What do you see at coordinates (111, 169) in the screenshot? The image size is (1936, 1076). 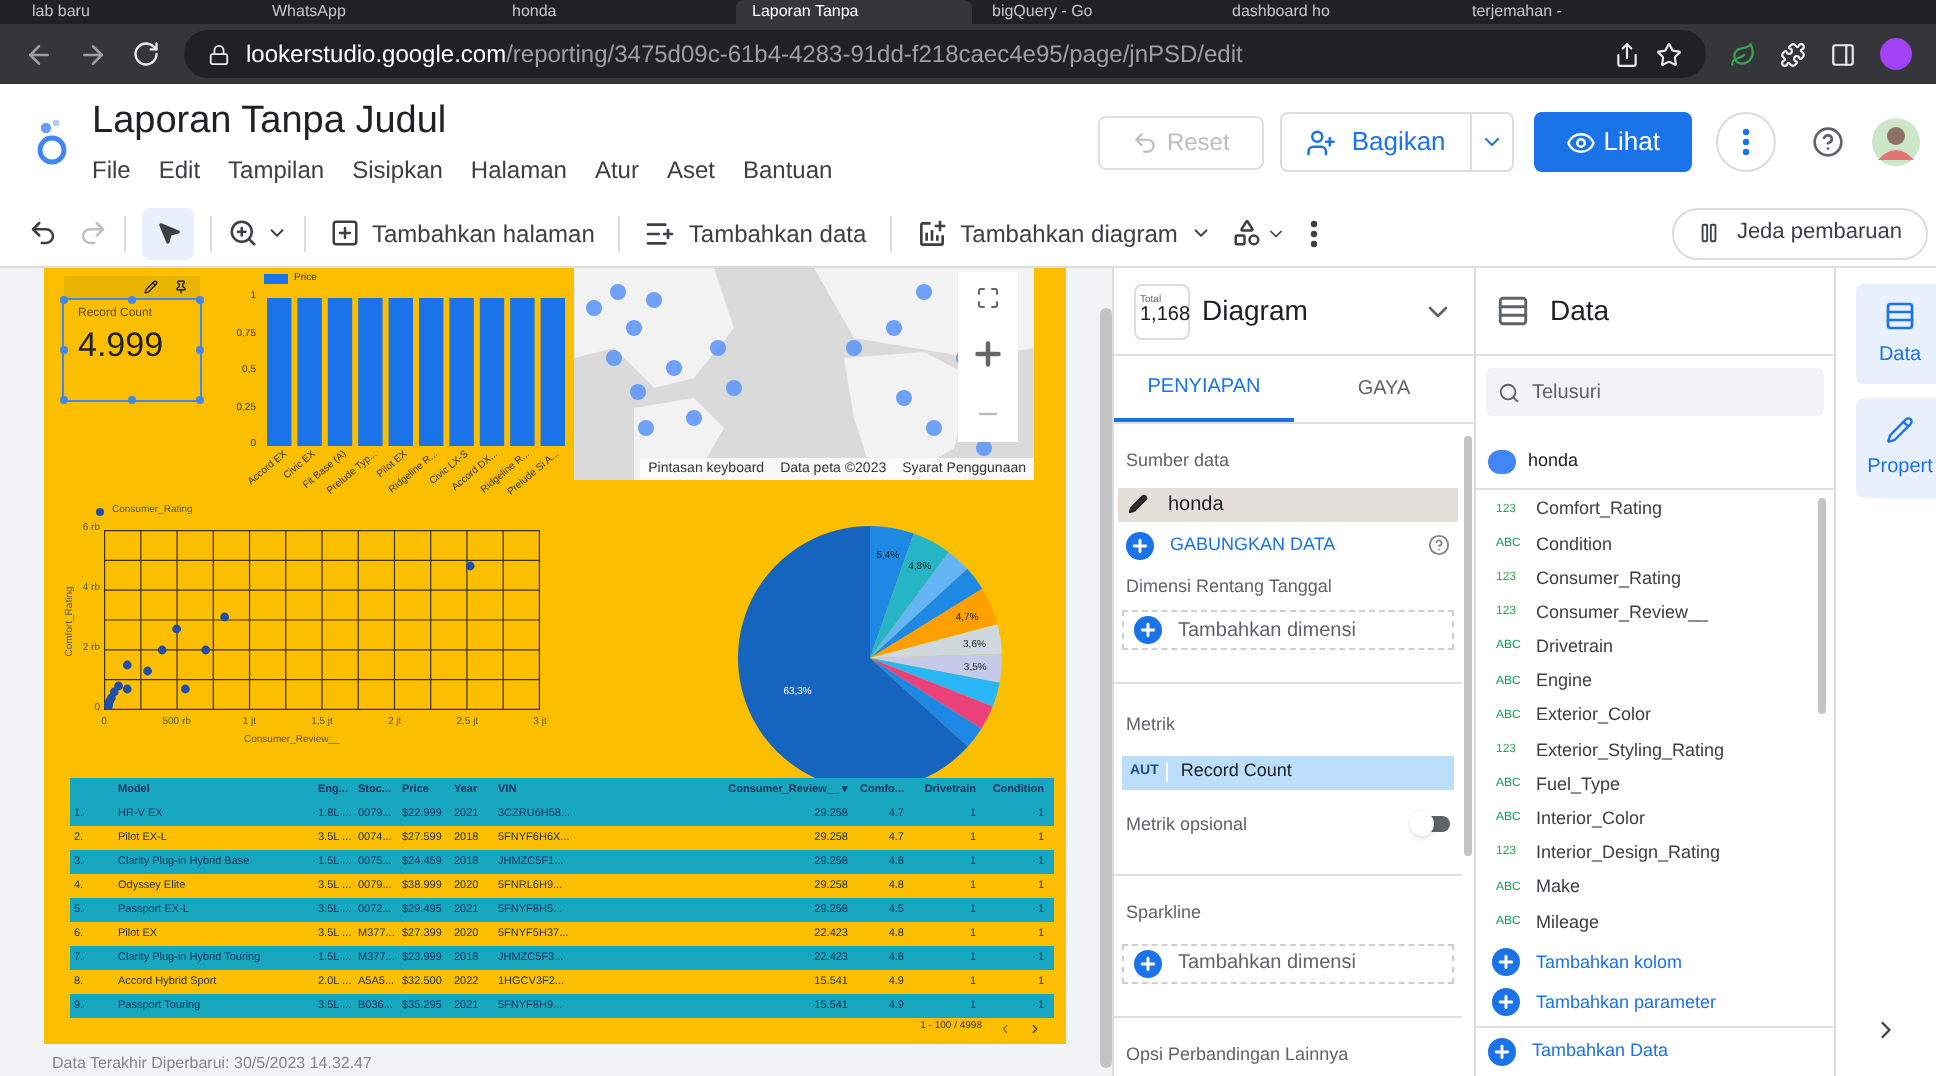 I see `menu-item: File` at bounding box center [111, 169].